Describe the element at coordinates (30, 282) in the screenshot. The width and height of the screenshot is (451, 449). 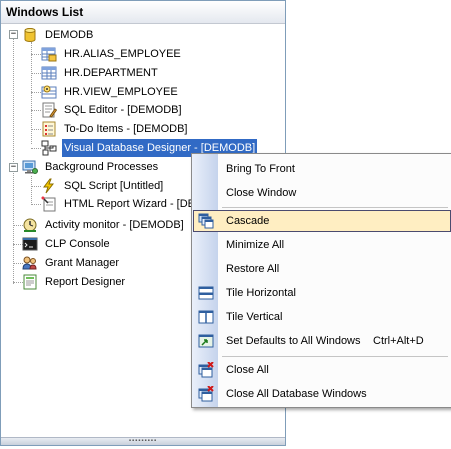
I see `report-designer-icon` at that location.